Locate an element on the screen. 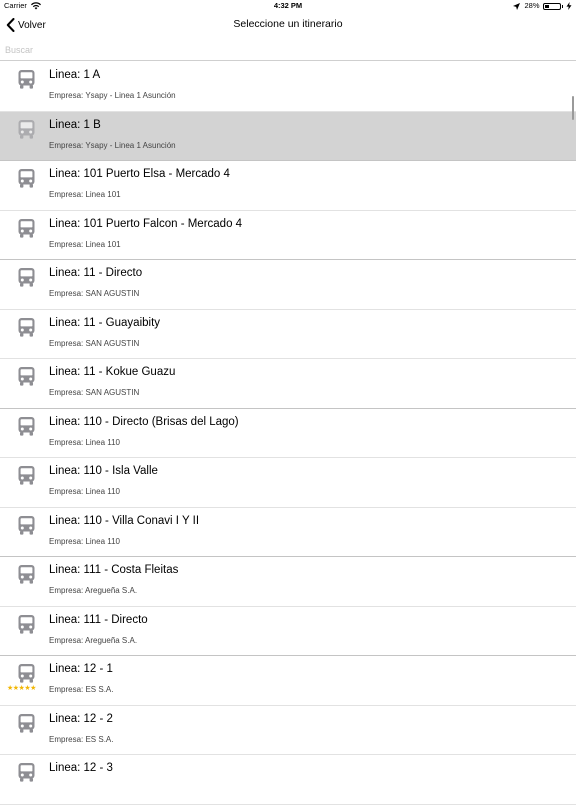 This screenshot has height=805, width=576. search-bar is located at coordinates (288, 50).